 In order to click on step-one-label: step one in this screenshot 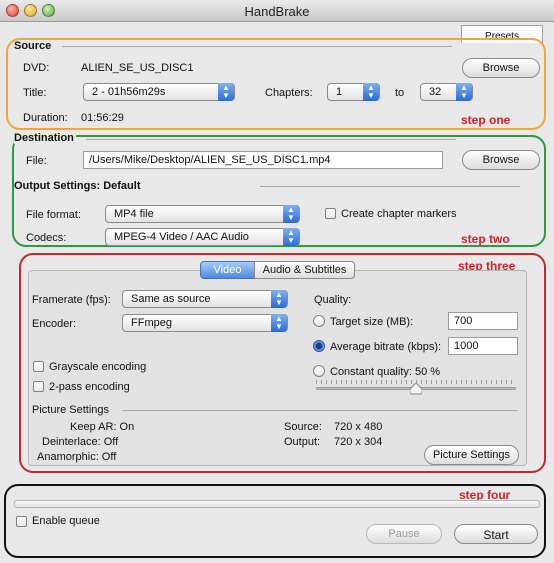, I will do `click(486, 120)`.